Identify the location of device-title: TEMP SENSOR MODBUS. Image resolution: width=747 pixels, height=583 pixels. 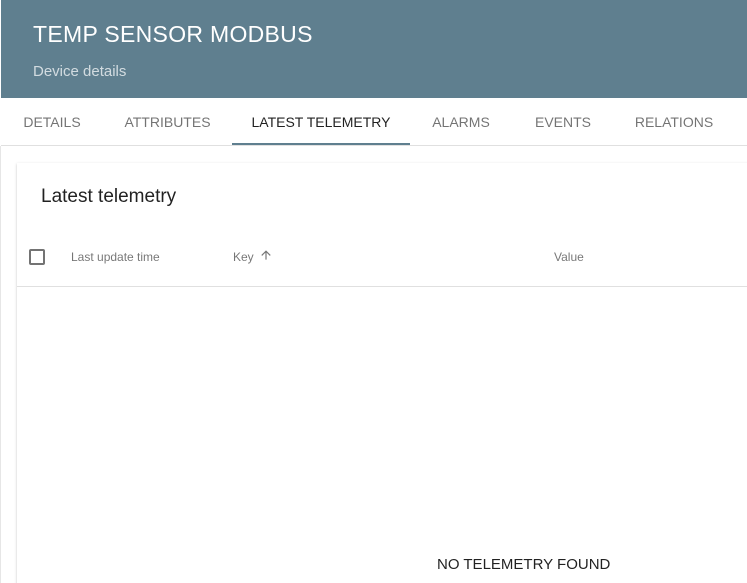
(173, 34).